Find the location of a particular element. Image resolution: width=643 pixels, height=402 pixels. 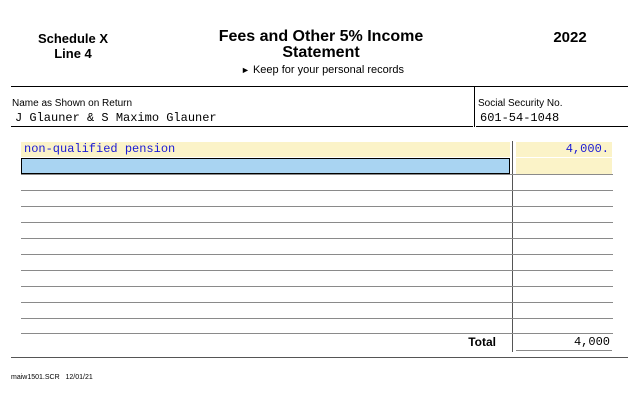

name-underline is located at coordinates (242, 126).